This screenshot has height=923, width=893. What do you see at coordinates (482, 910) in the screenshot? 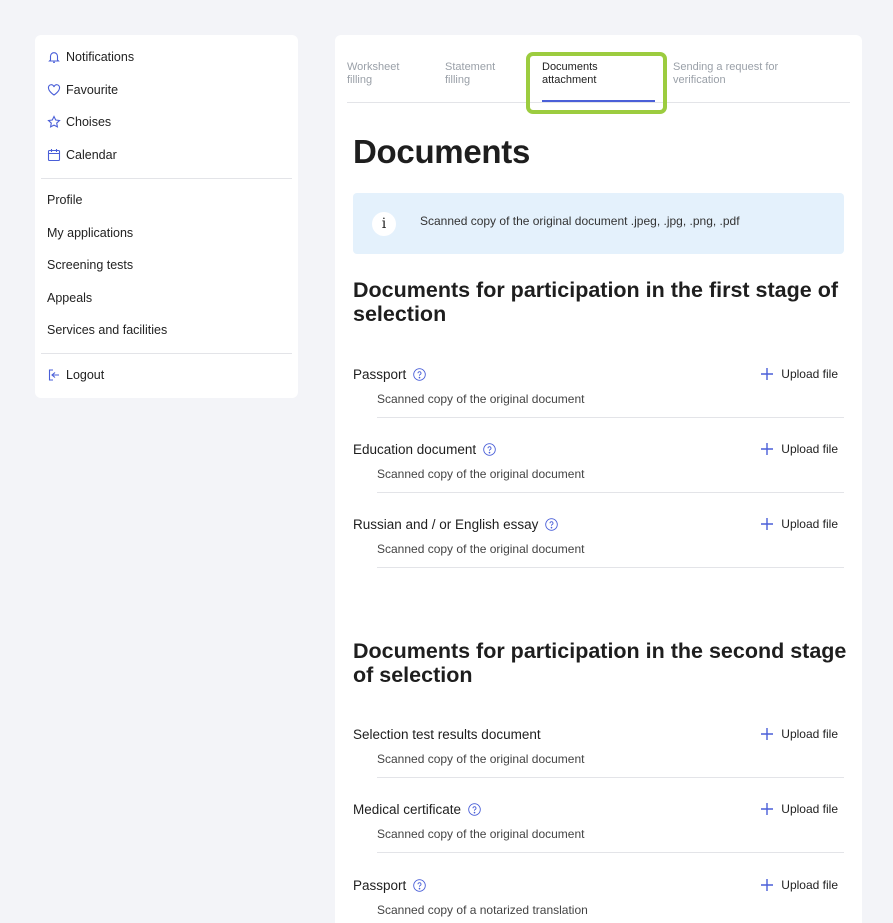
I see `document-description: Scanned copy of a notarized translation` at bounding box center [482, 910].